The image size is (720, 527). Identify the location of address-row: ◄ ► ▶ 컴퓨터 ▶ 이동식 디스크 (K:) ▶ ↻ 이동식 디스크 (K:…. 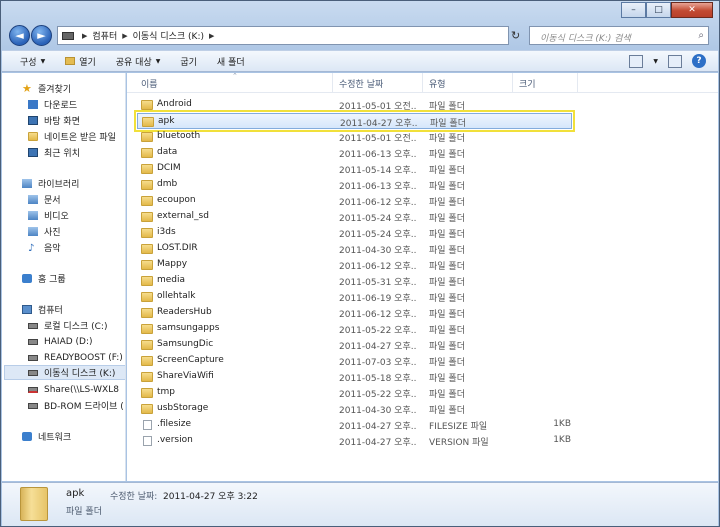
(360, 36).